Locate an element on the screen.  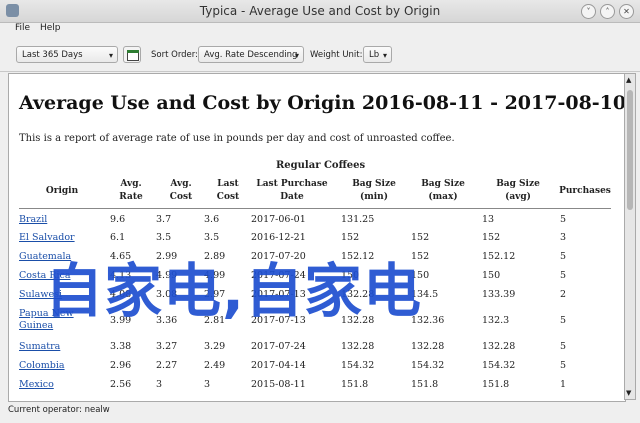
table-cell: 3.38 is located at coordinates (121, 346).